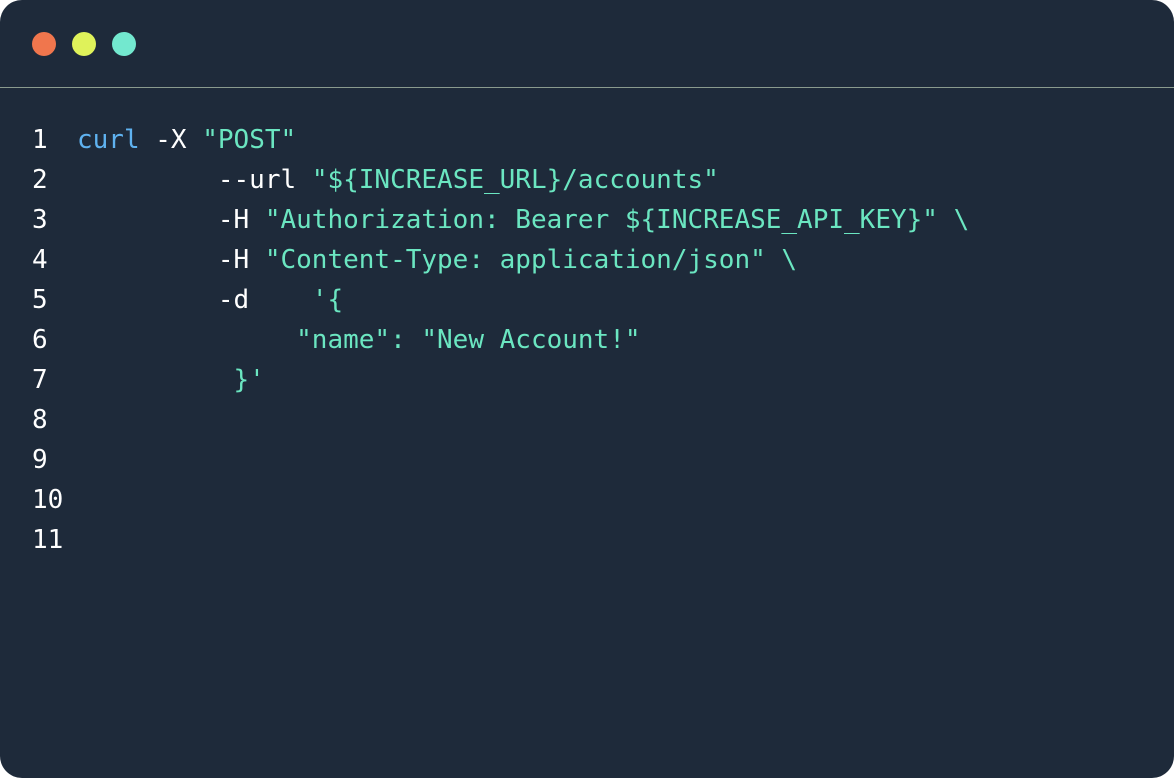 This screenshot has height=778, width=1174. Describe the element at coordinates (40, 460) in the screenshot. I see `line-number: 9` at that location.